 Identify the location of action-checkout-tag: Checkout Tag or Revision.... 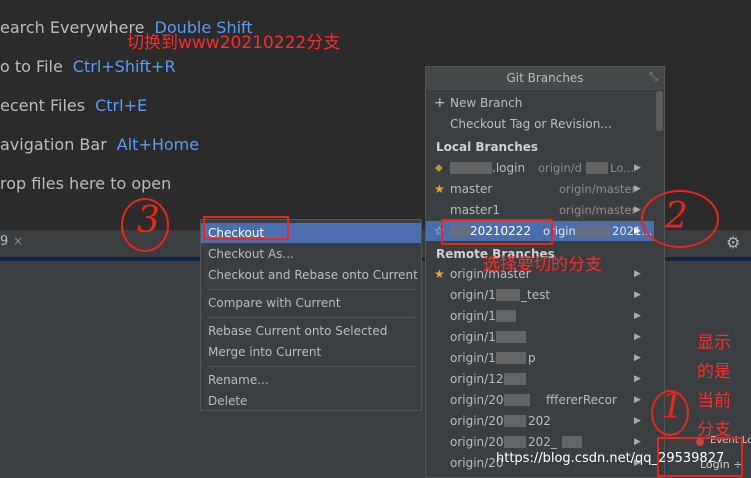
(540, 124).